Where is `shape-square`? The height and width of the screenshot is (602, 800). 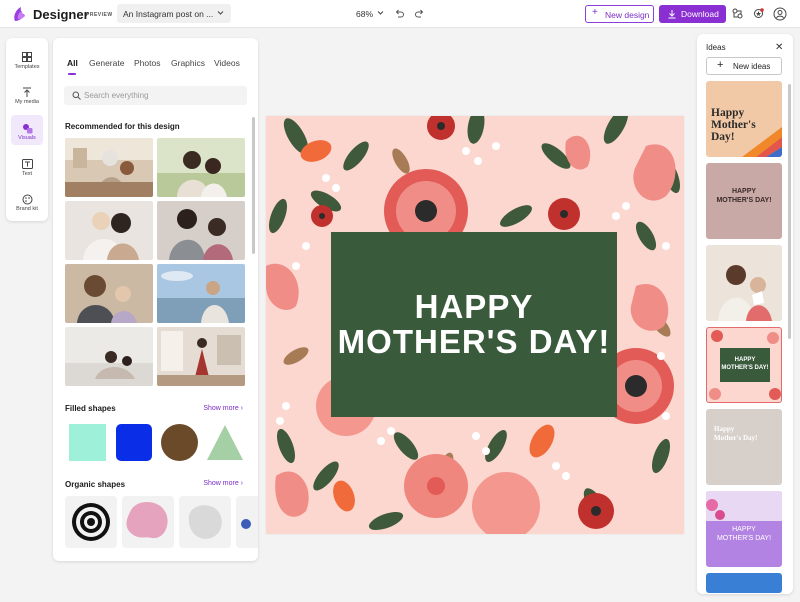
shape-square is located at coordinates (87, 442).